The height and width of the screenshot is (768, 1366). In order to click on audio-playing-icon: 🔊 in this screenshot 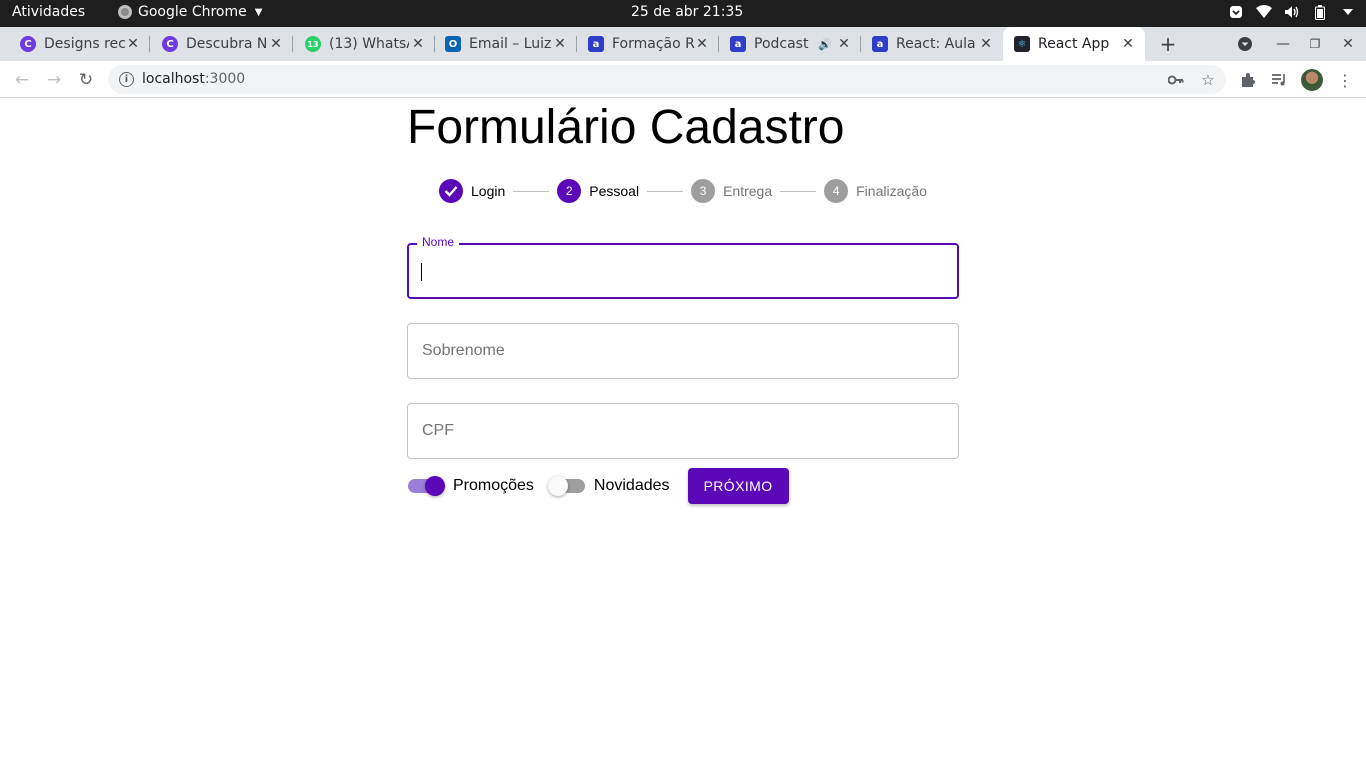, I will do `click(825, 44)`.